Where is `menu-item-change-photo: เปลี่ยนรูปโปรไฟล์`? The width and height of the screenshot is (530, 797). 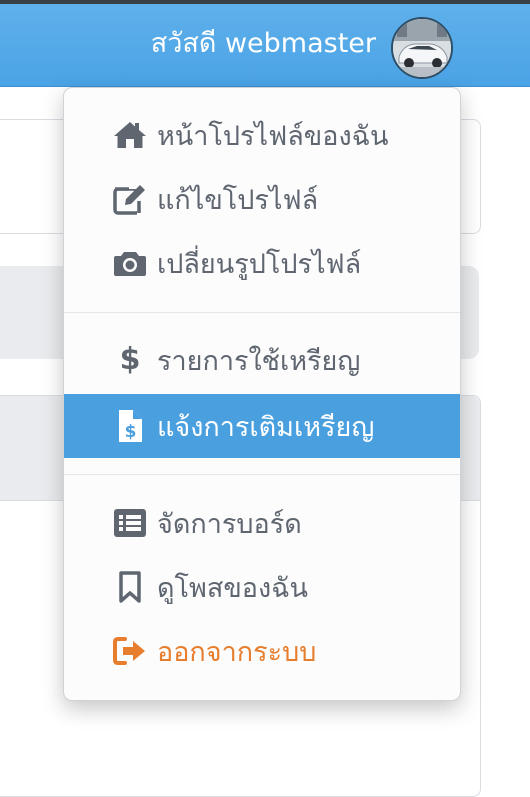
menu-item-change-photo: เปลี่ยนรูปโปรไฟล์ is located at coordinates (262, 263).